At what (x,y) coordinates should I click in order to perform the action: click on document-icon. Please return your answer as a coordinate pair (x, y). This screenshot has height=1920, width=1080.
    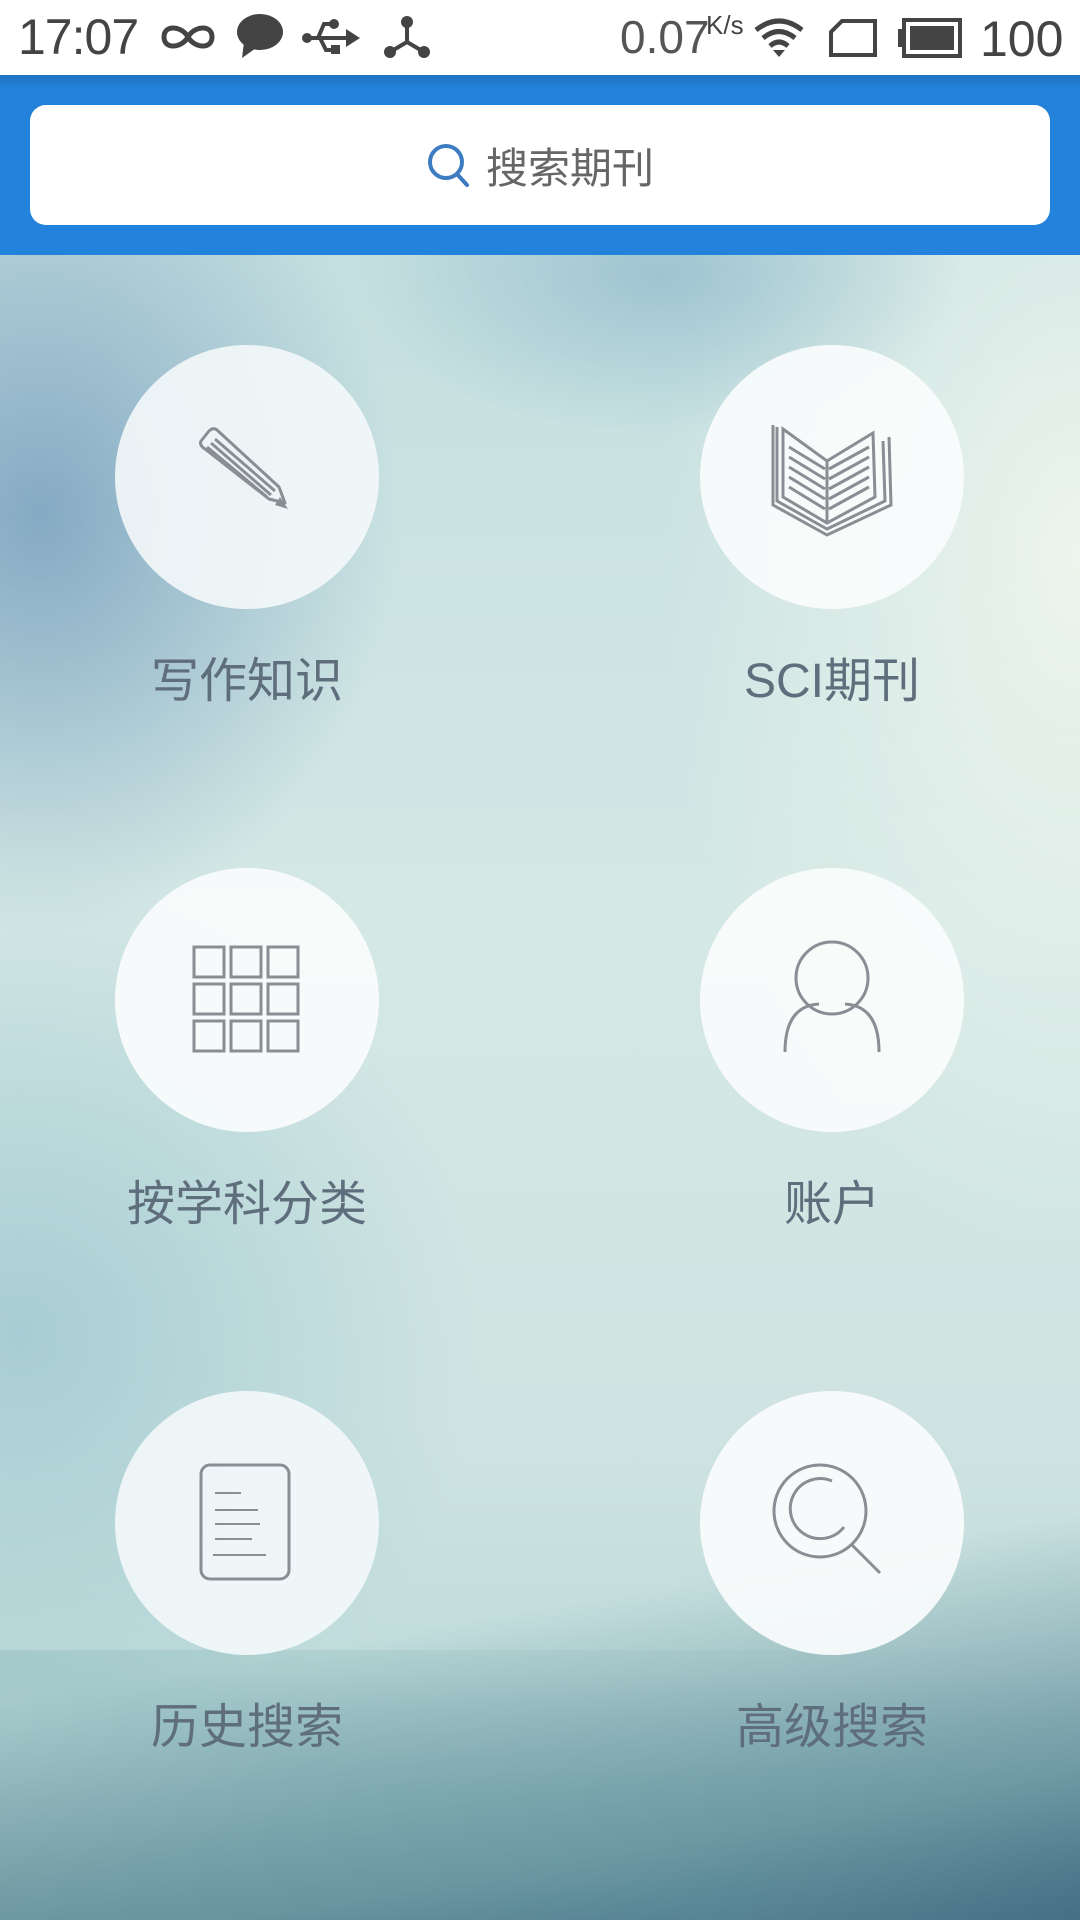
    Looking at the image, I should click on (247, 1523).